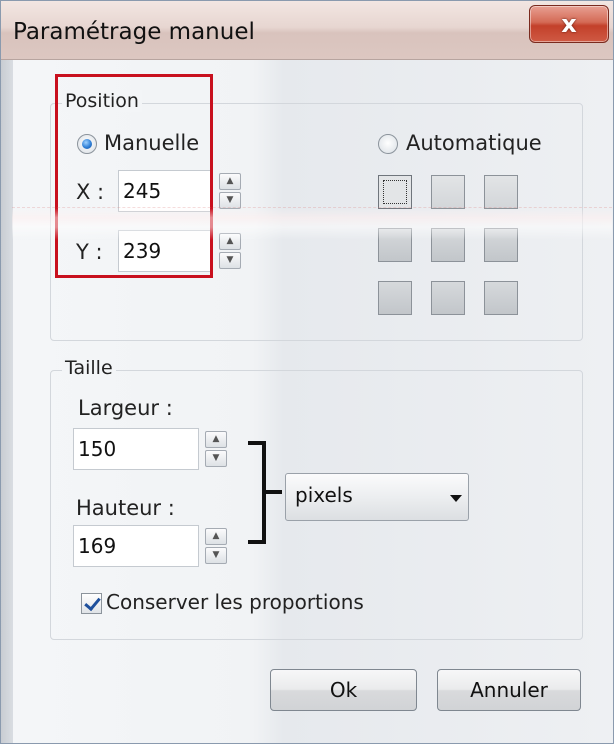  Describe the element at coordinates (501, 245) in the screenshot. I see `anchor-middle-right` at that location.